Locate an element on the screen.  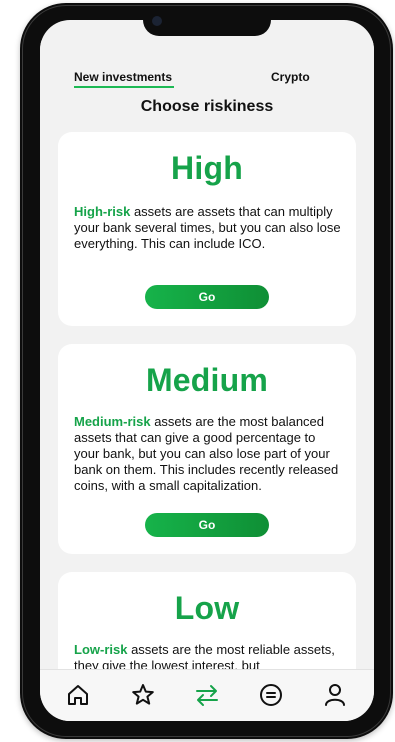
front-camera is located at coordinates (157, 21).